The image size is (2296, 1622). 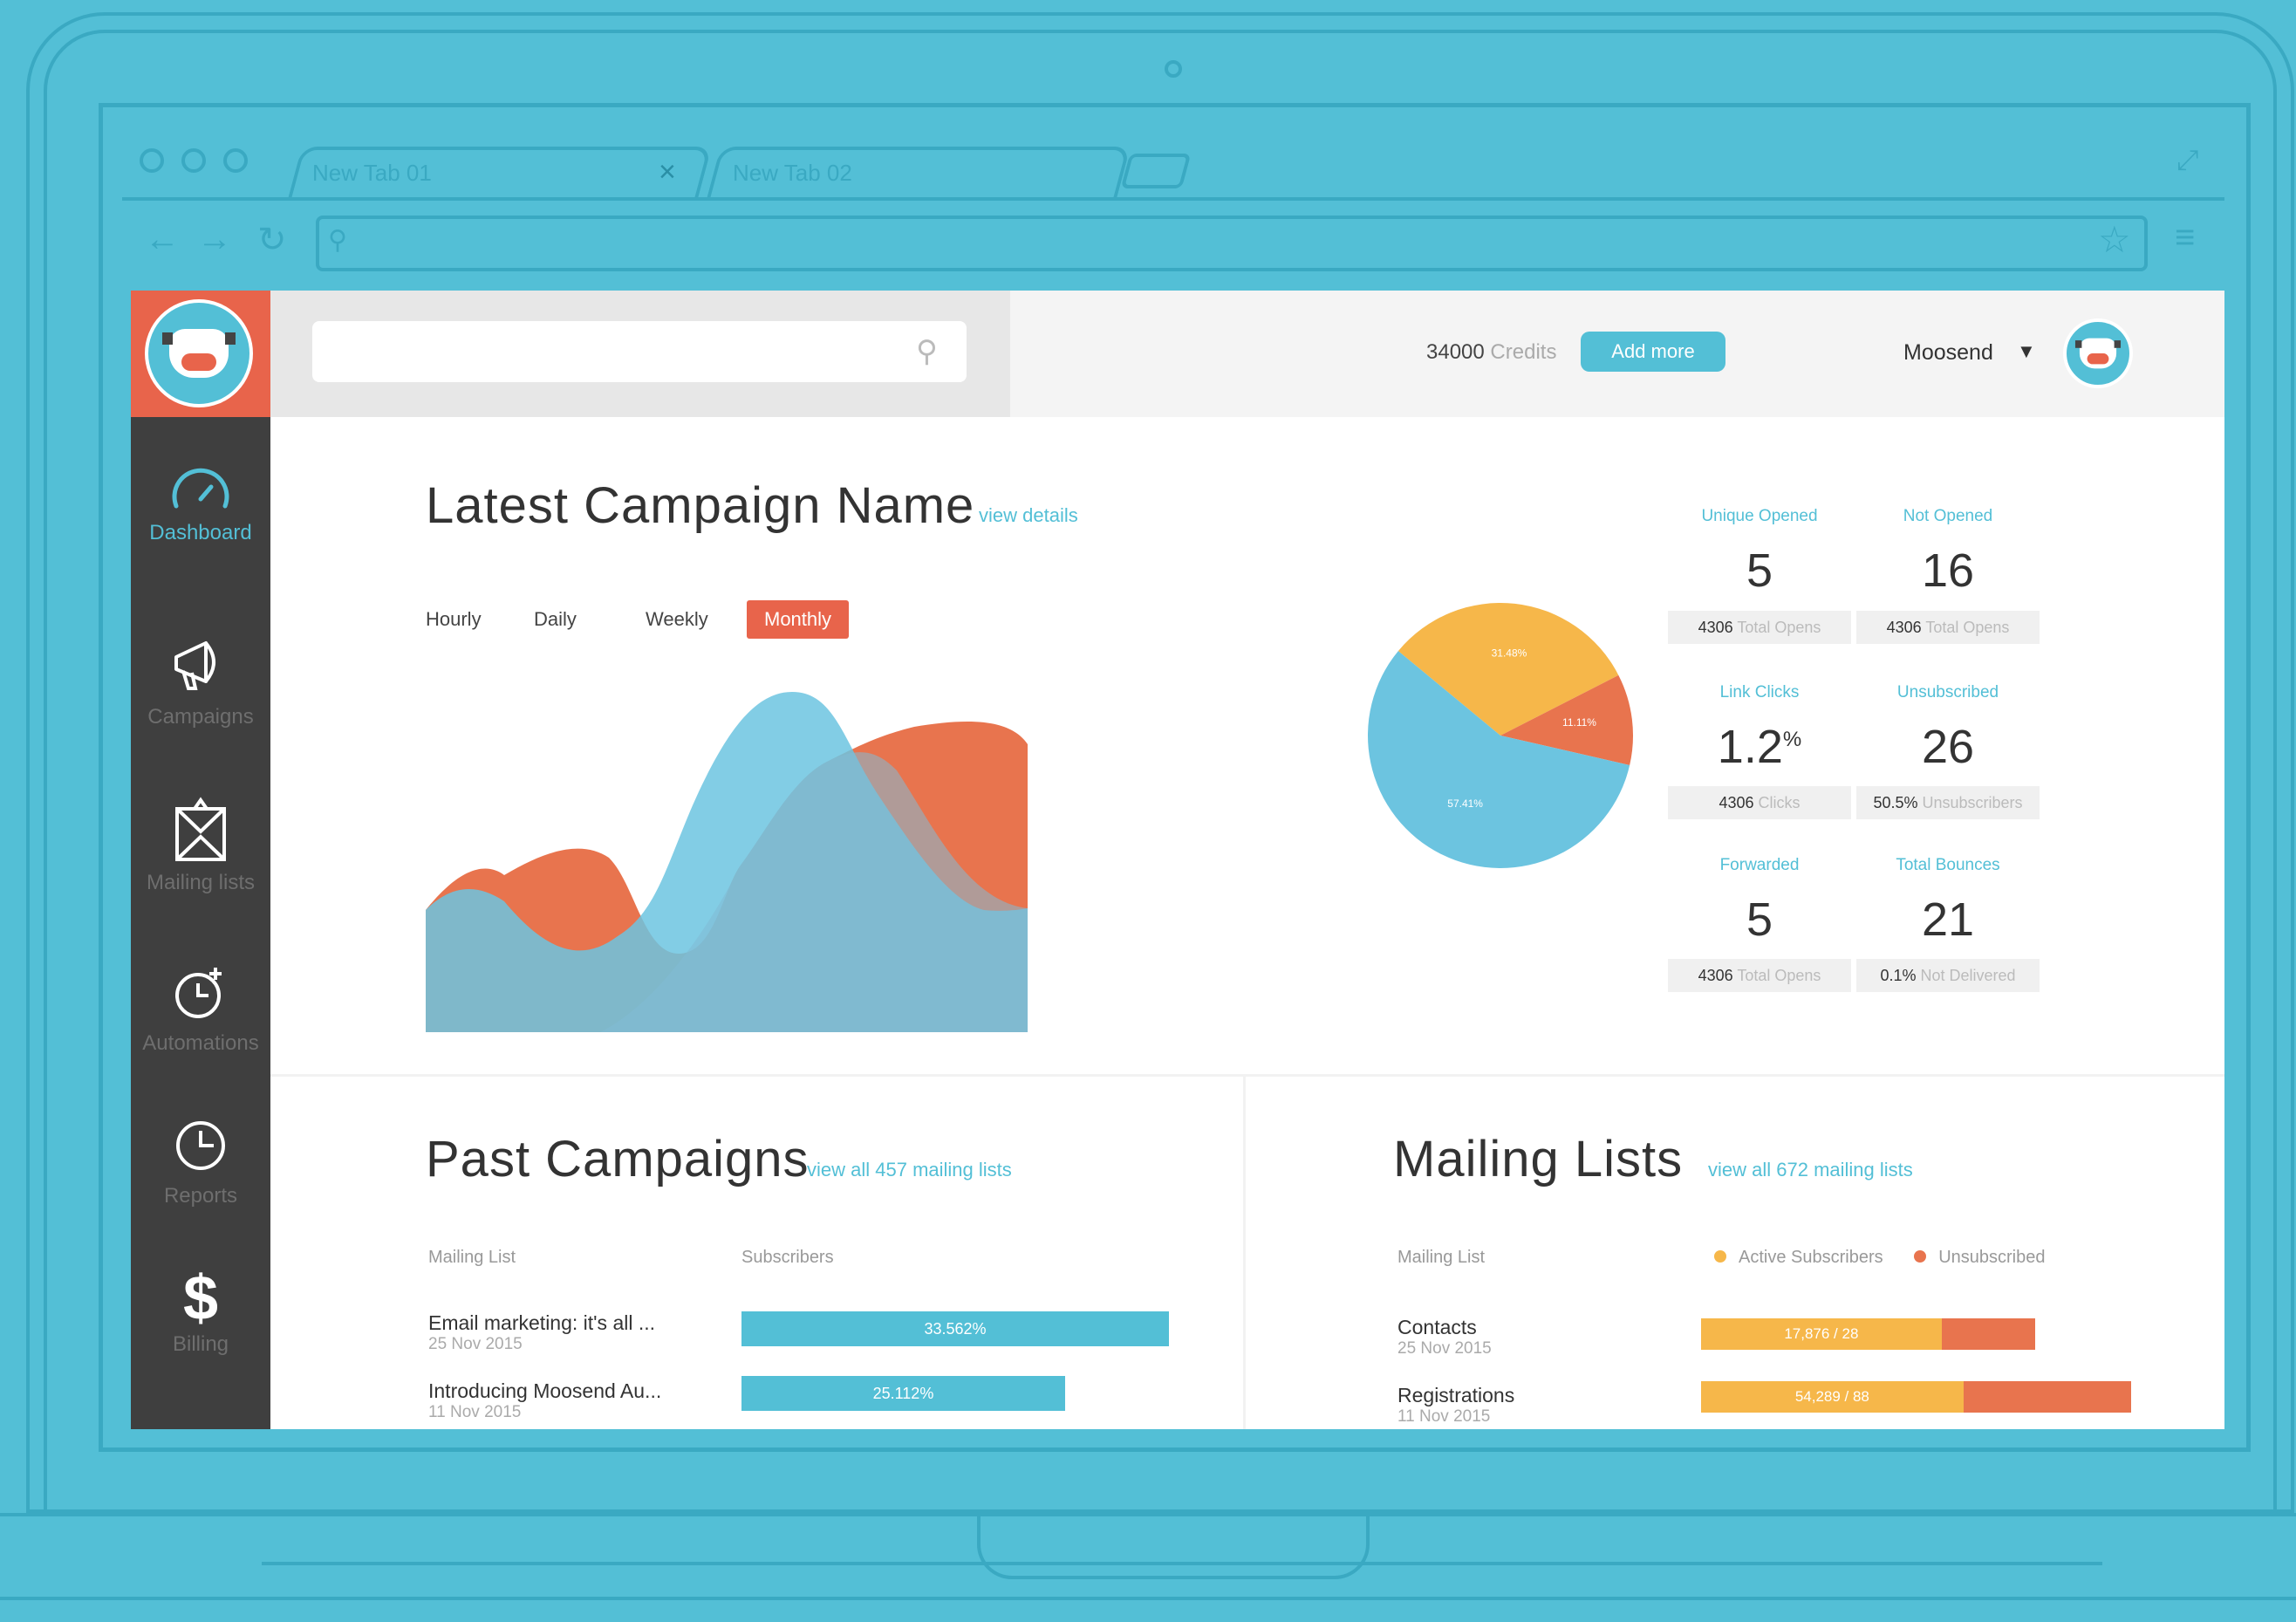 I want to click on speedometer-icon, so click(x=200, y=488).